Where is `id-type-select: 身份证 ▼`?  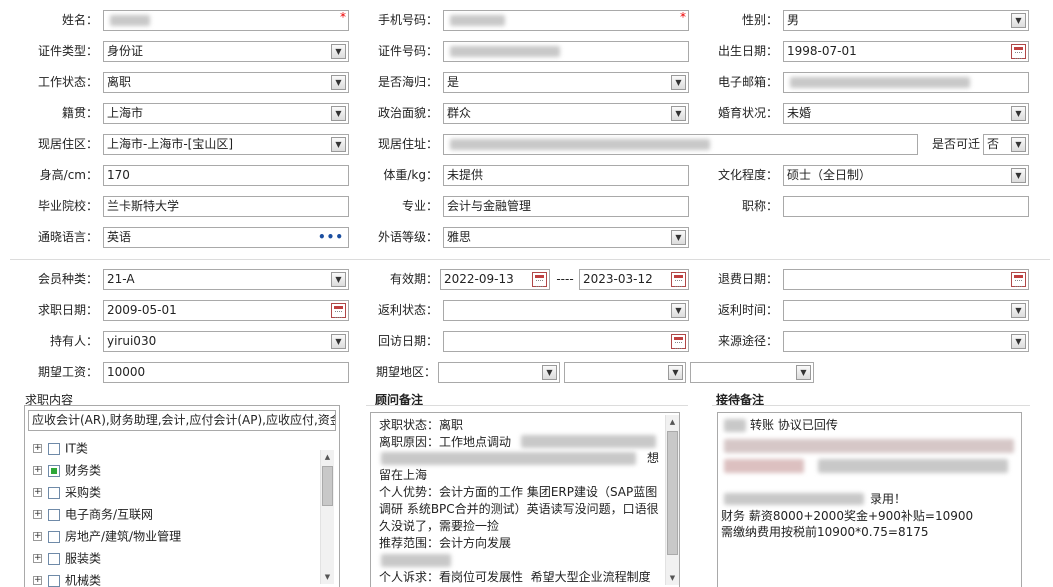
id-type-select: 身份证 ▼ is located at coordinates (226, 51).